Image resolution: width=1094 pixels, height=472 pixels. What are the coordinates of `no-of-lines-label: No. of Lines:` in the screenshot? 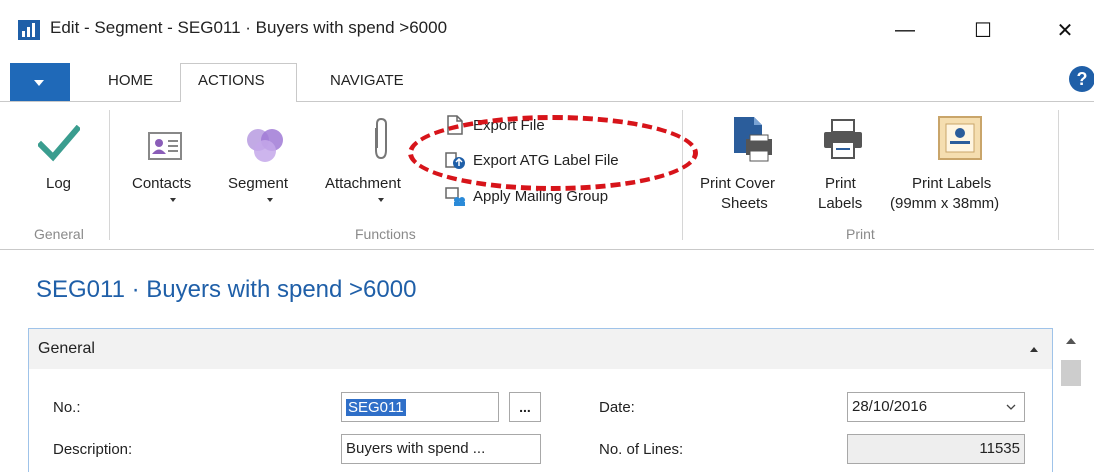 It's located at (641, 449).